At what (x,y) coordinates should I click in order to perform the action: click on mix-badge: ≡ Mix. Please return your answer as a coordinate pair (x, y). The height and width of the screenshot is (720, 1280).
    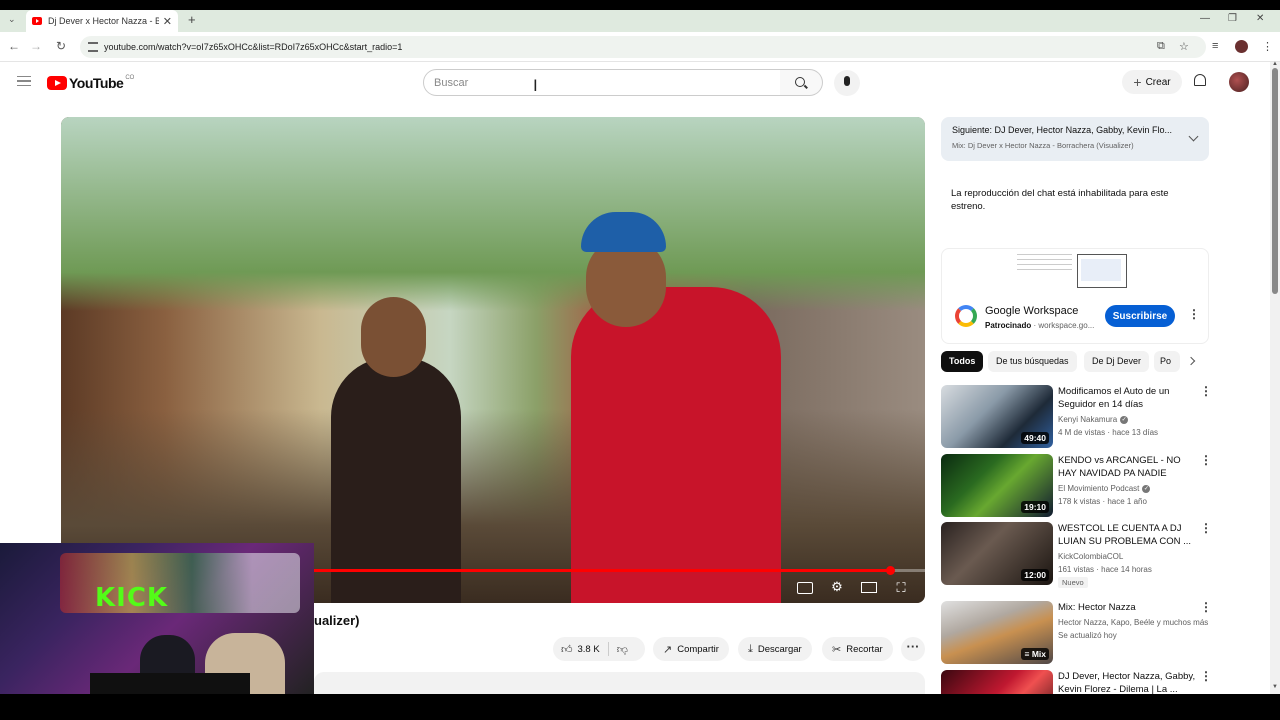
    Looking at the image, I should click on (1035, 654).